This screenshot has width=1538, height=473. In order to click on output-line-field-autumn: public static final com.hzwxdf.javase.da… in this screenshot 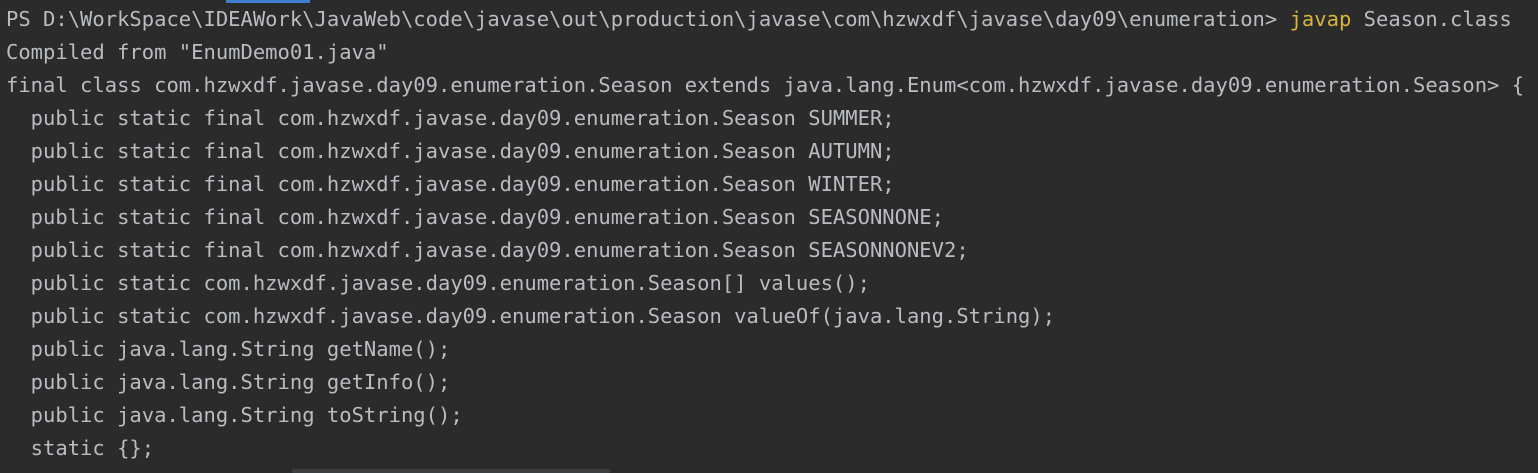, I will do `click(450, 151)`.